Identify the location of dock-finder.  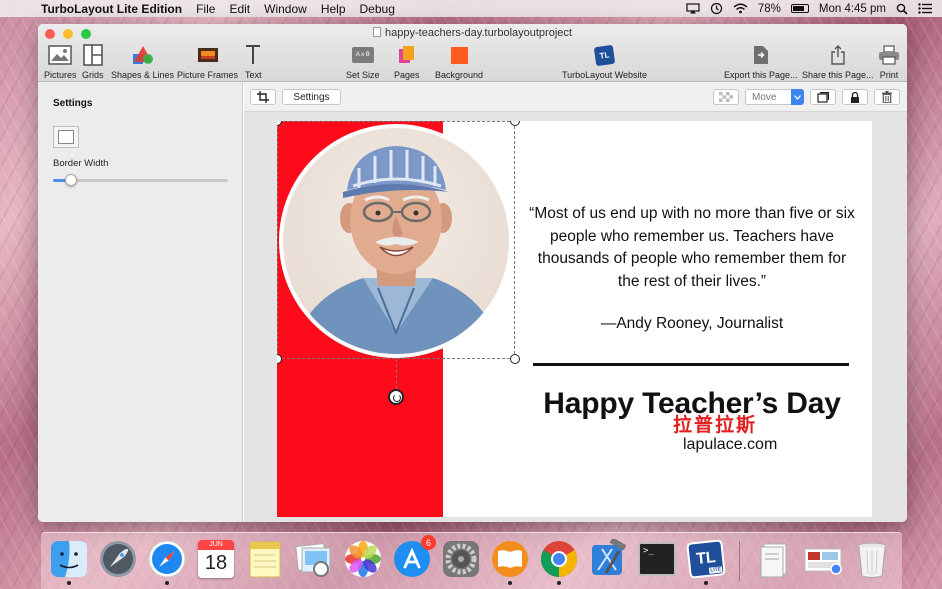
(69, 562).